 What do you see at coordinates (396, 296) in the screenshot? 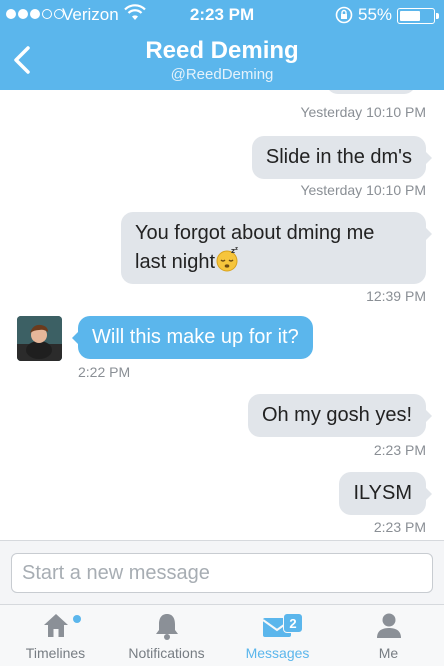
I see `message-timestamp: 12:39 PM` at bounding box center [396, 296].